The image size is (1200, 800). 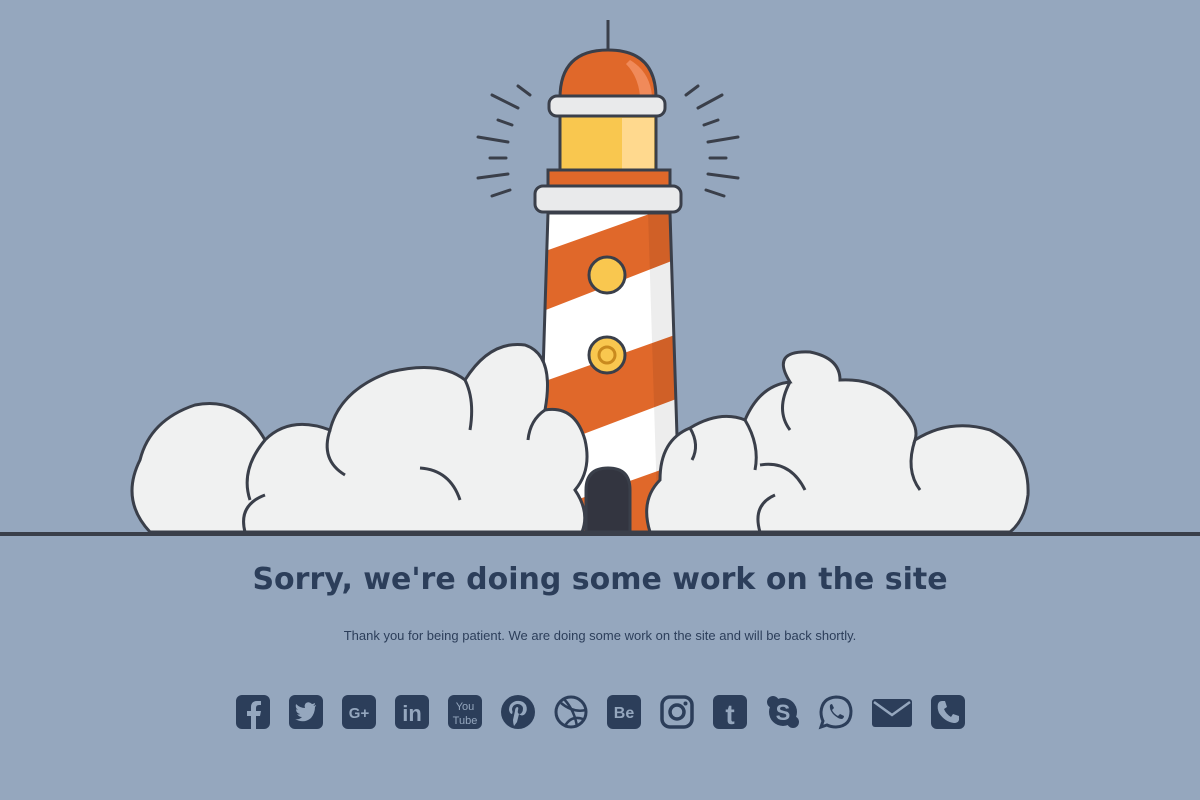 What do you see at coordinates (464, 707) in the screenshot?
I see `svg-text: You` at bounding box center [464, 707].